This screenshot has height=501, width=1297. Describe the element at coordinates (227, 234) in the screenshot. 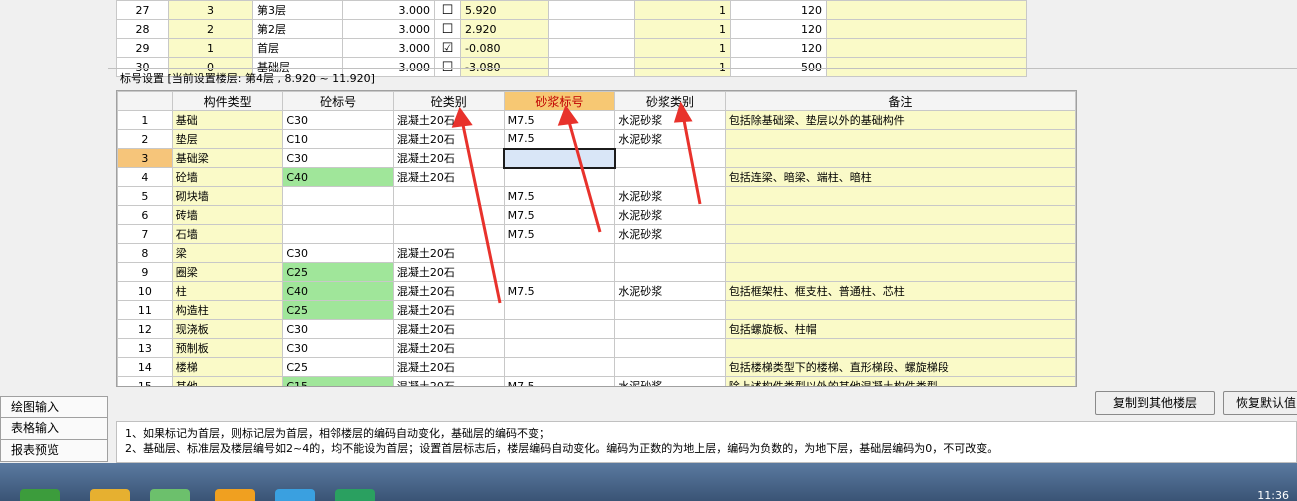

I see `cell-type: 石墙` at that location.